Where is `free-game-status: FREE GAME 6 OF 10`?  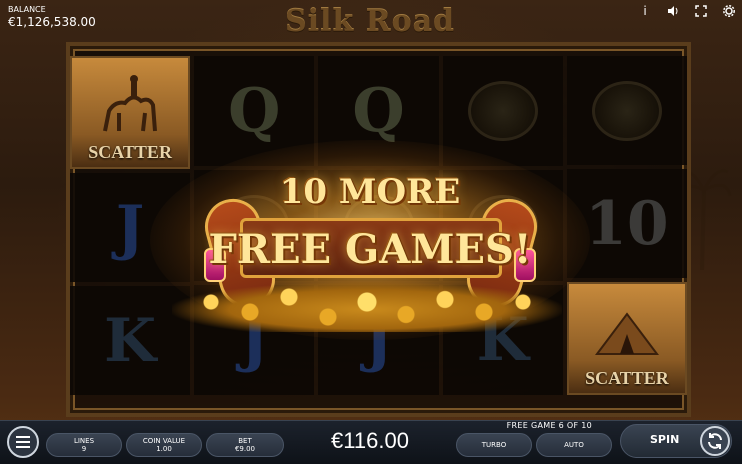
free-game-status: FREE GAME 6 OF 10 is located at coordinates (549, 425).